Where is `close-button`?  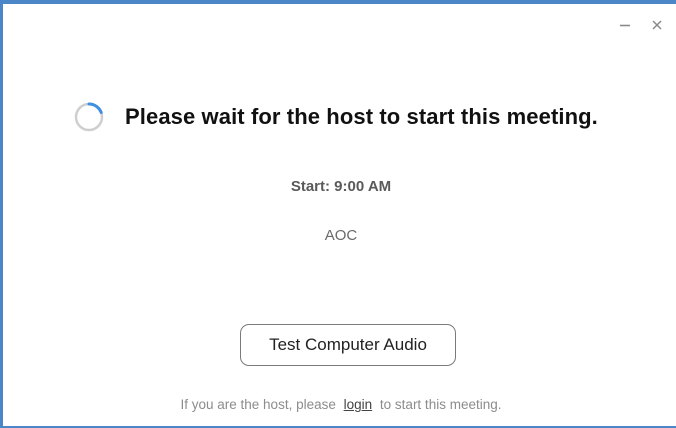
close-button is located at coordinates (657, 25).